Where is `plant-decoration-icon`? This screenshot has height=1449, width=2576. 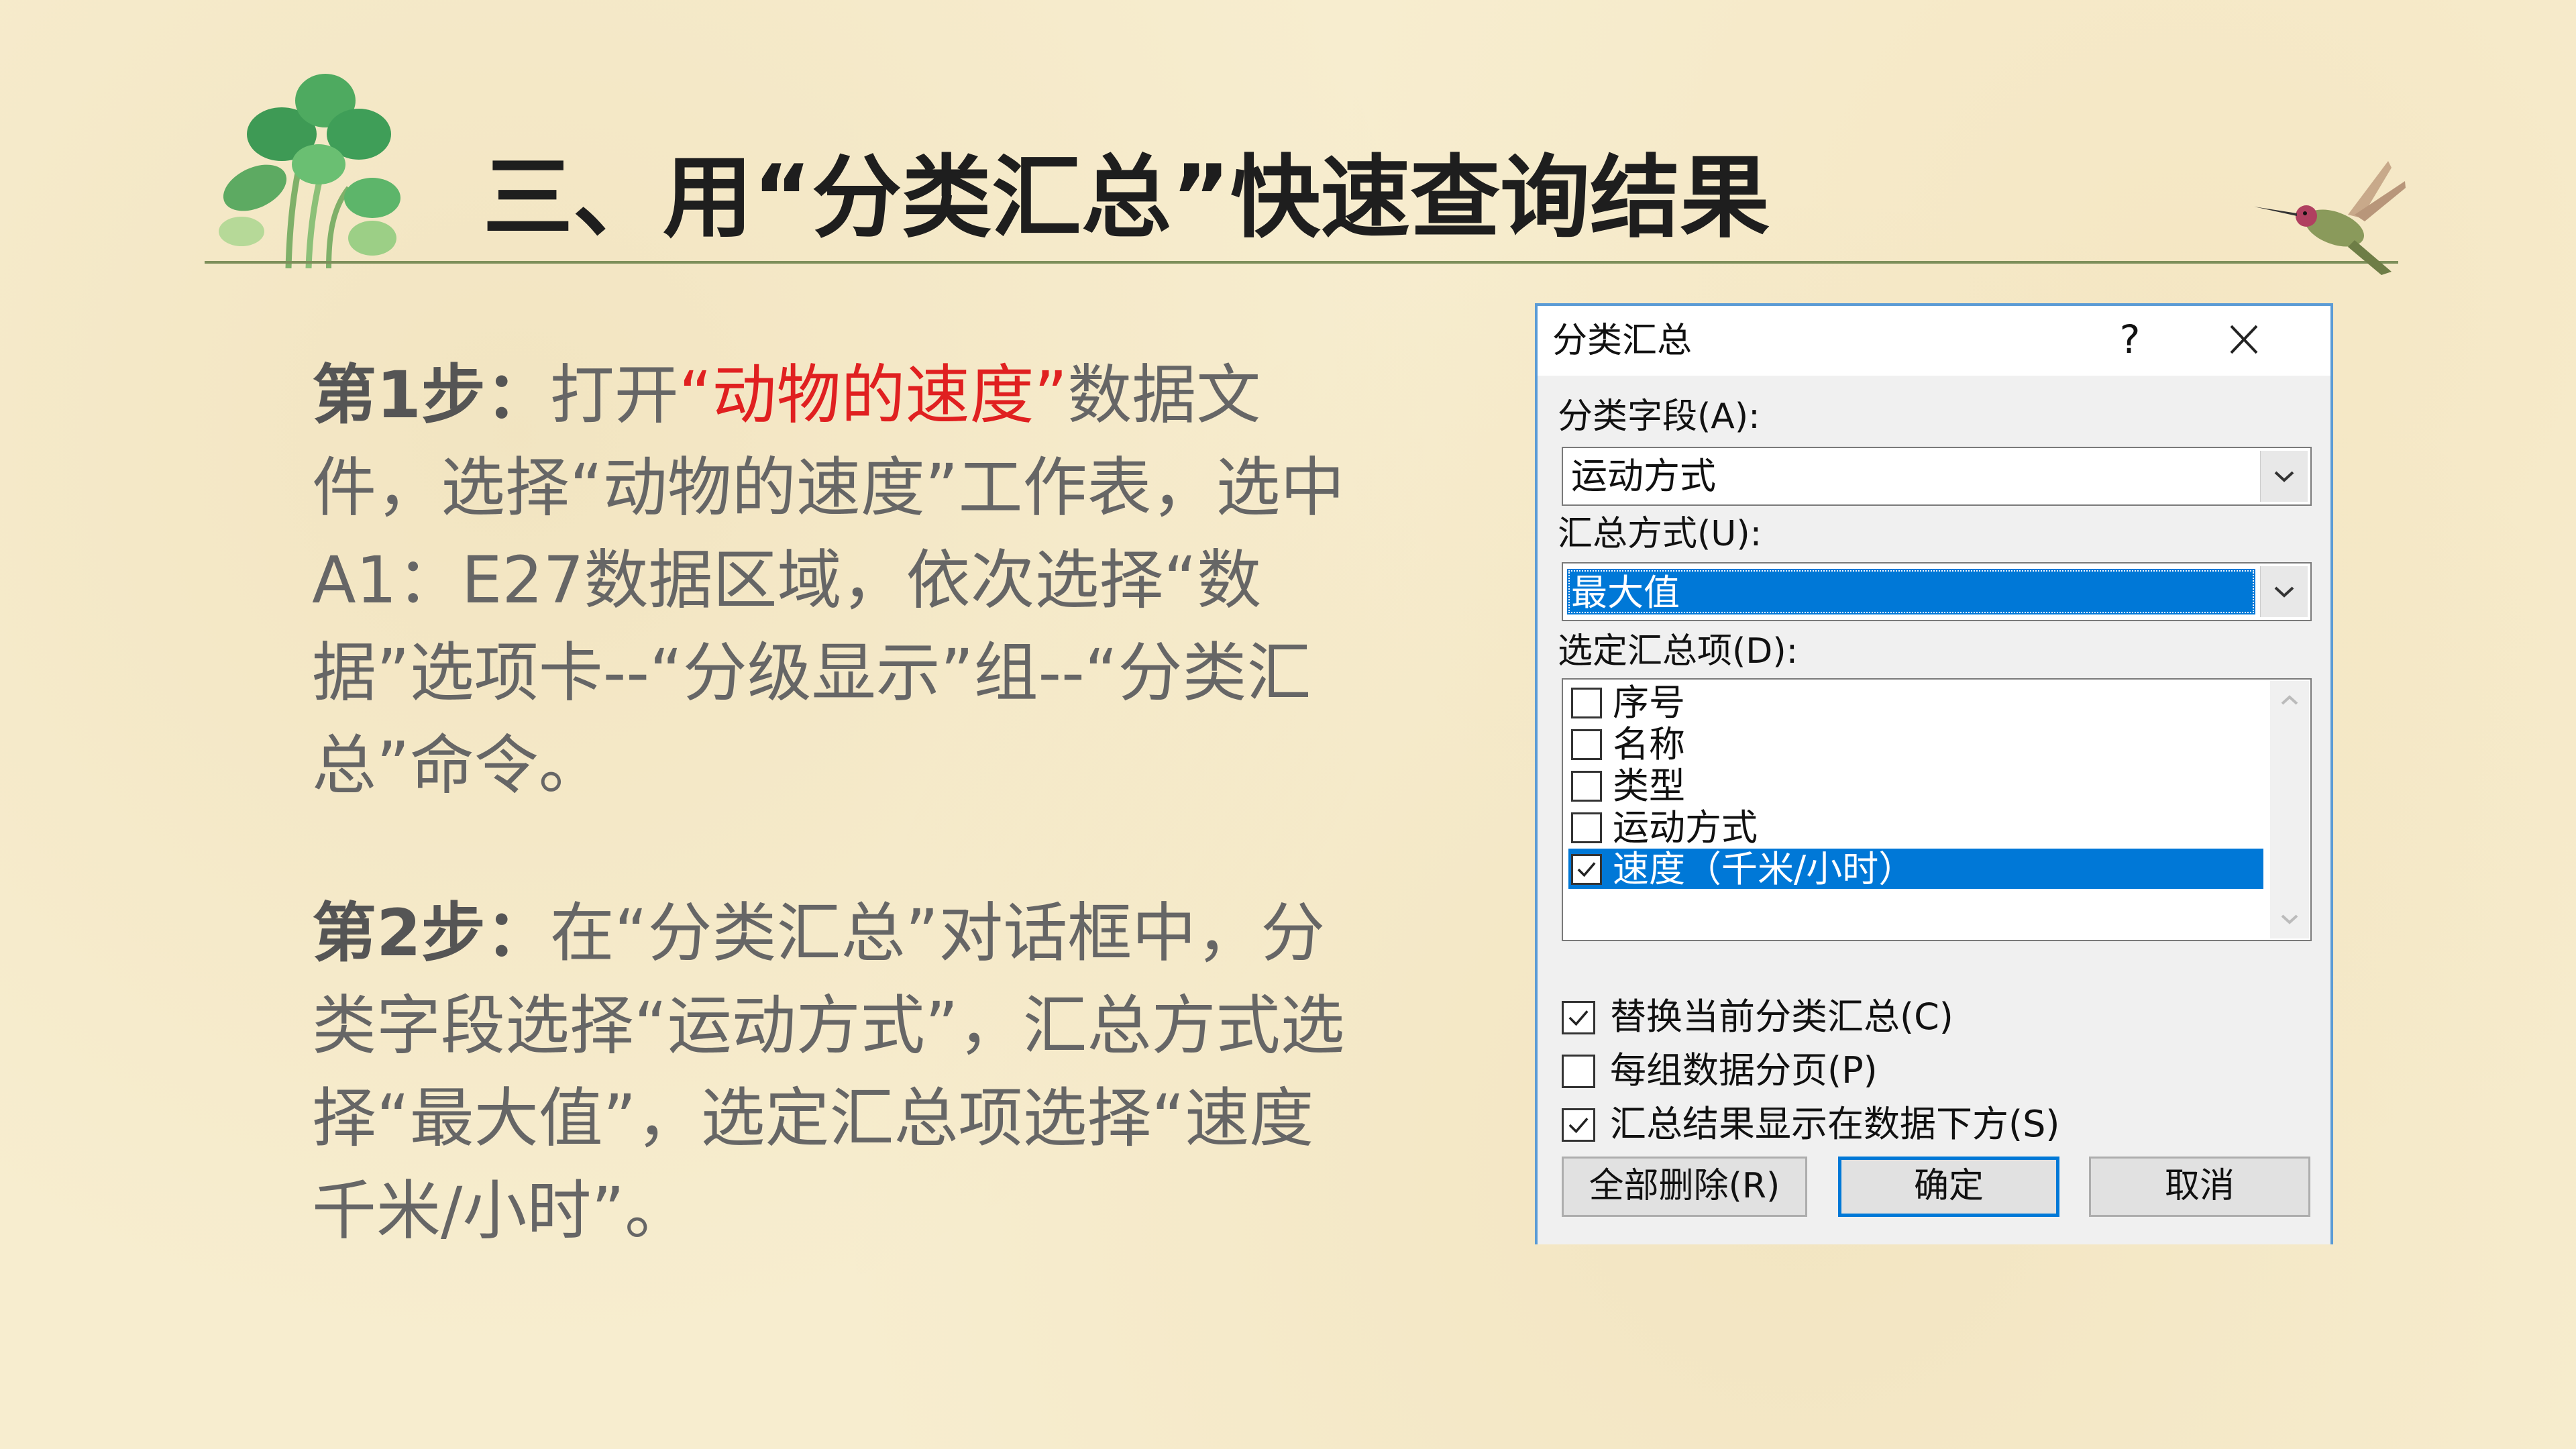 plant-decoration-icon is located at coordinates (309, 171).